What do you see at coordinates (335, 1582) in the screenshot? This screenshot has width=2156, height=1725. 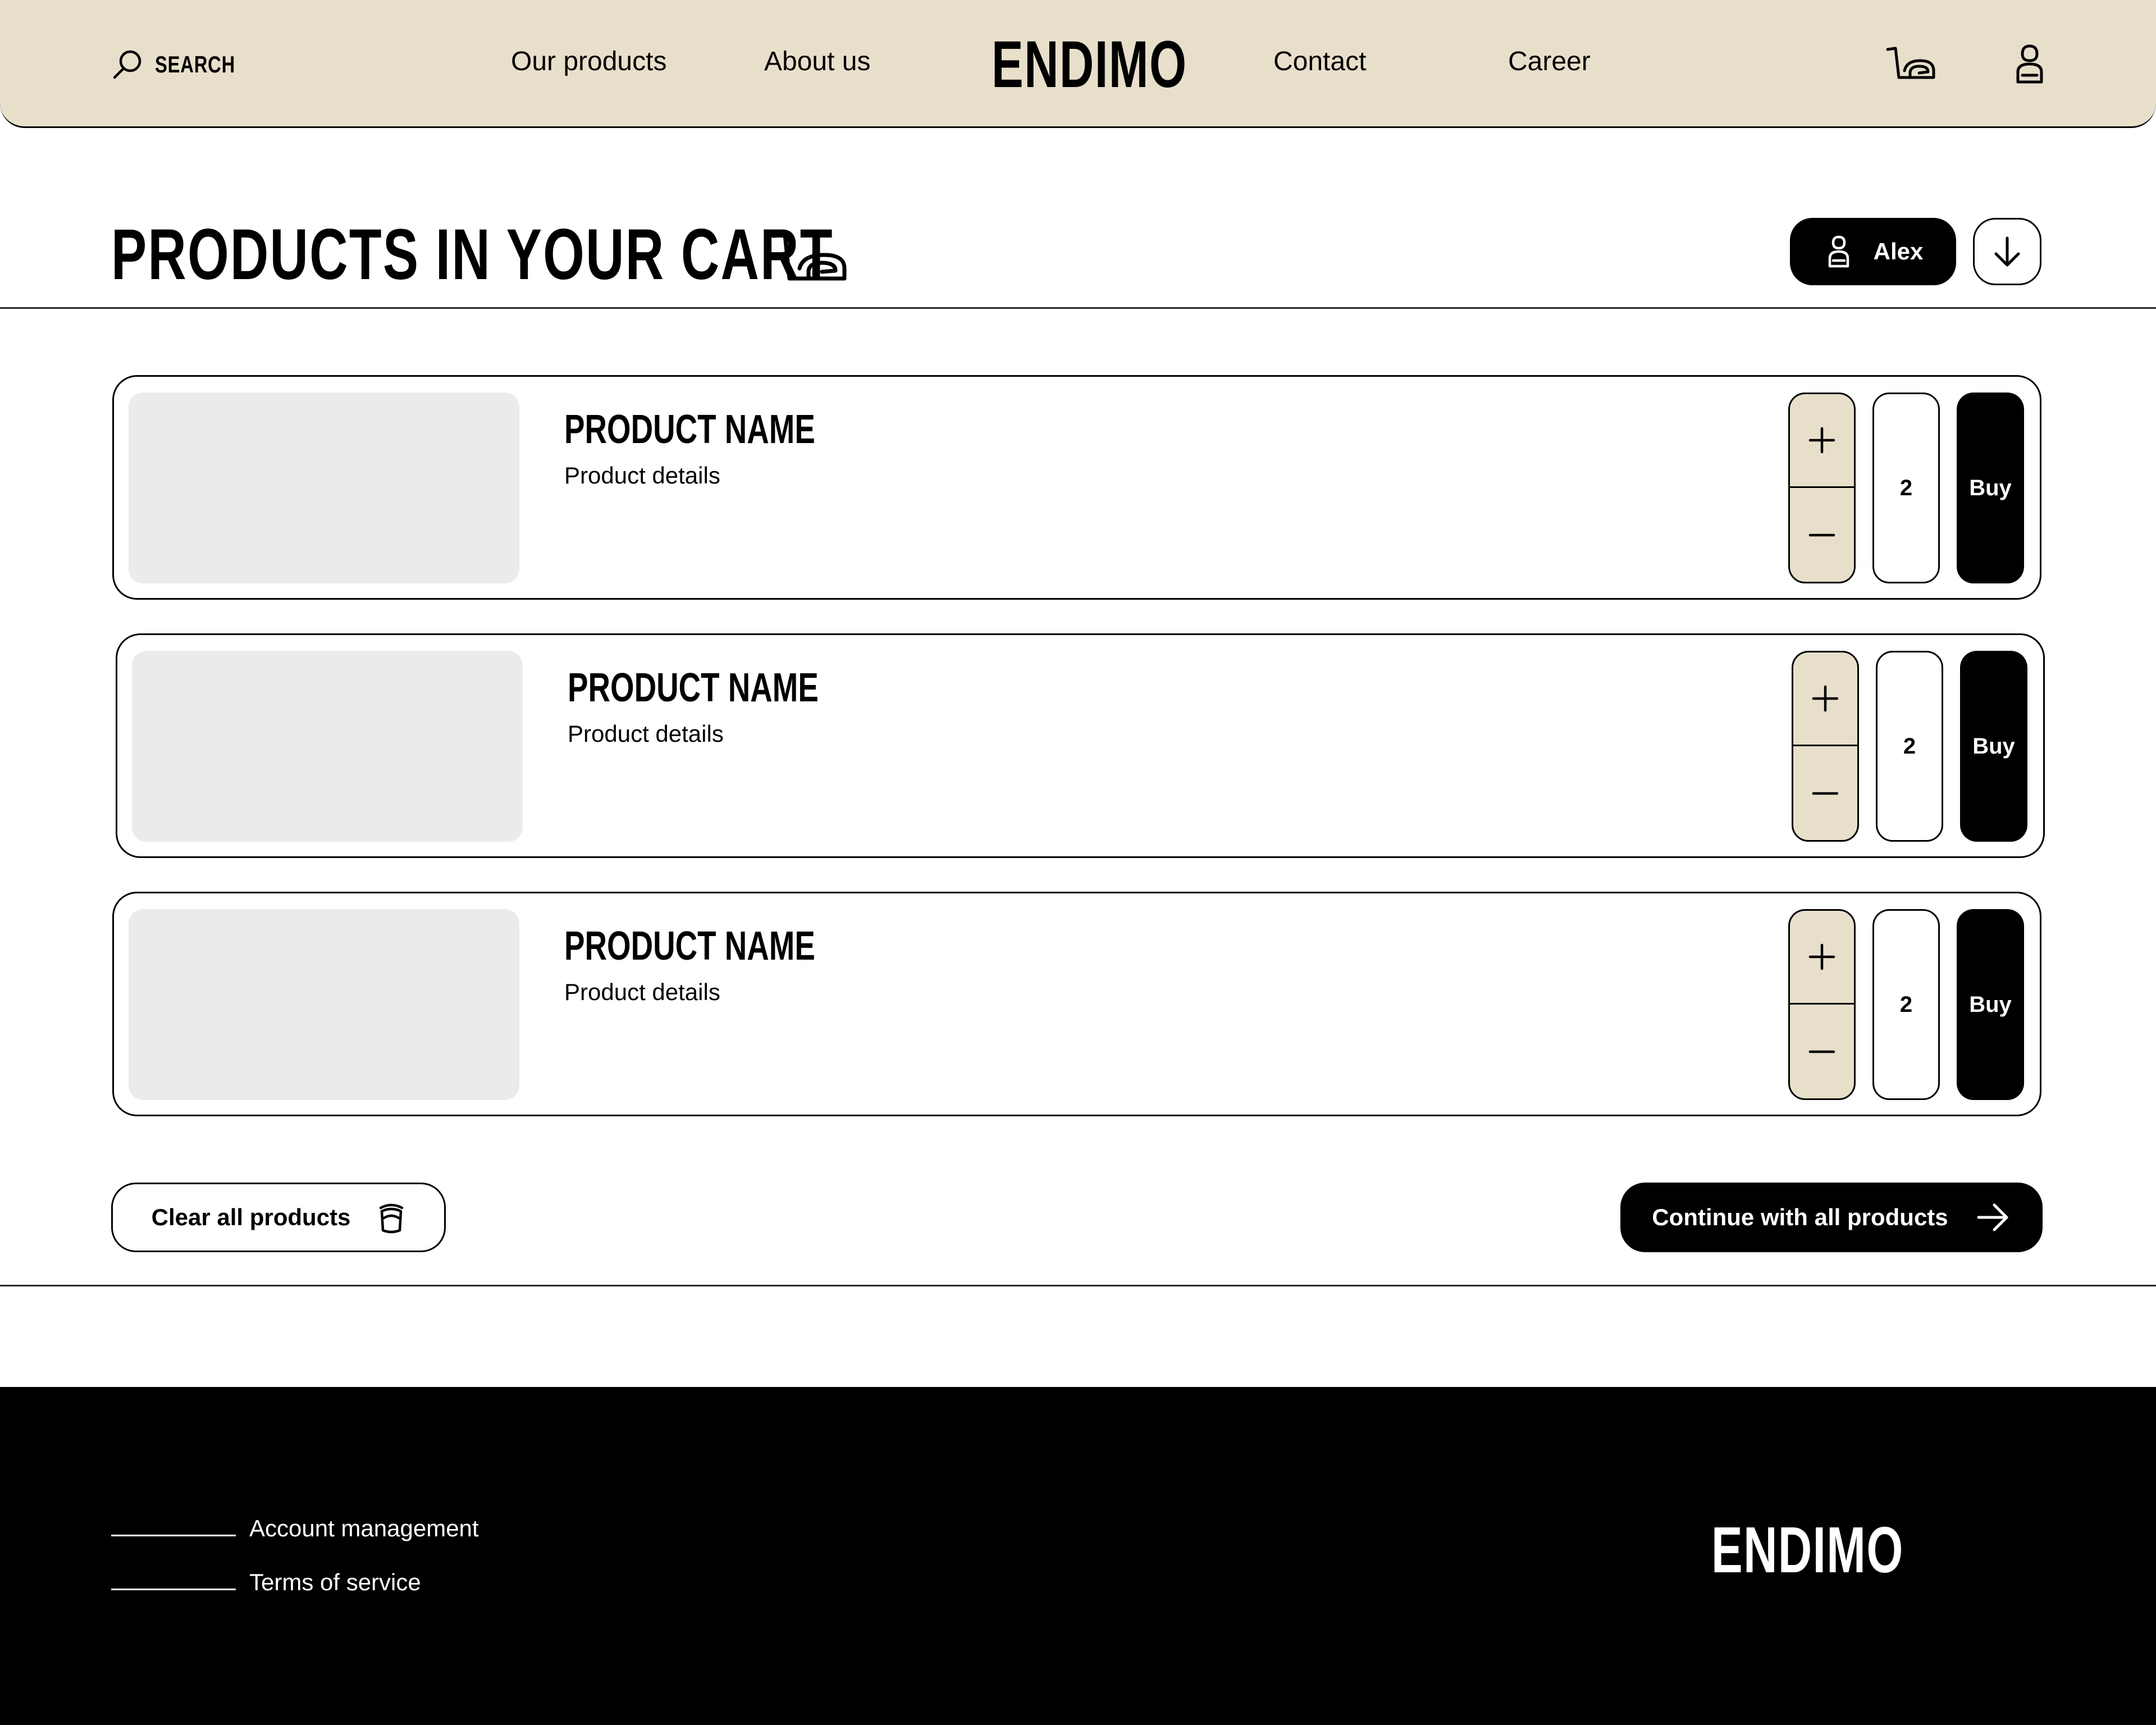 I see `footer-link-label: Terms of service` at bounding box center [335, 1582].